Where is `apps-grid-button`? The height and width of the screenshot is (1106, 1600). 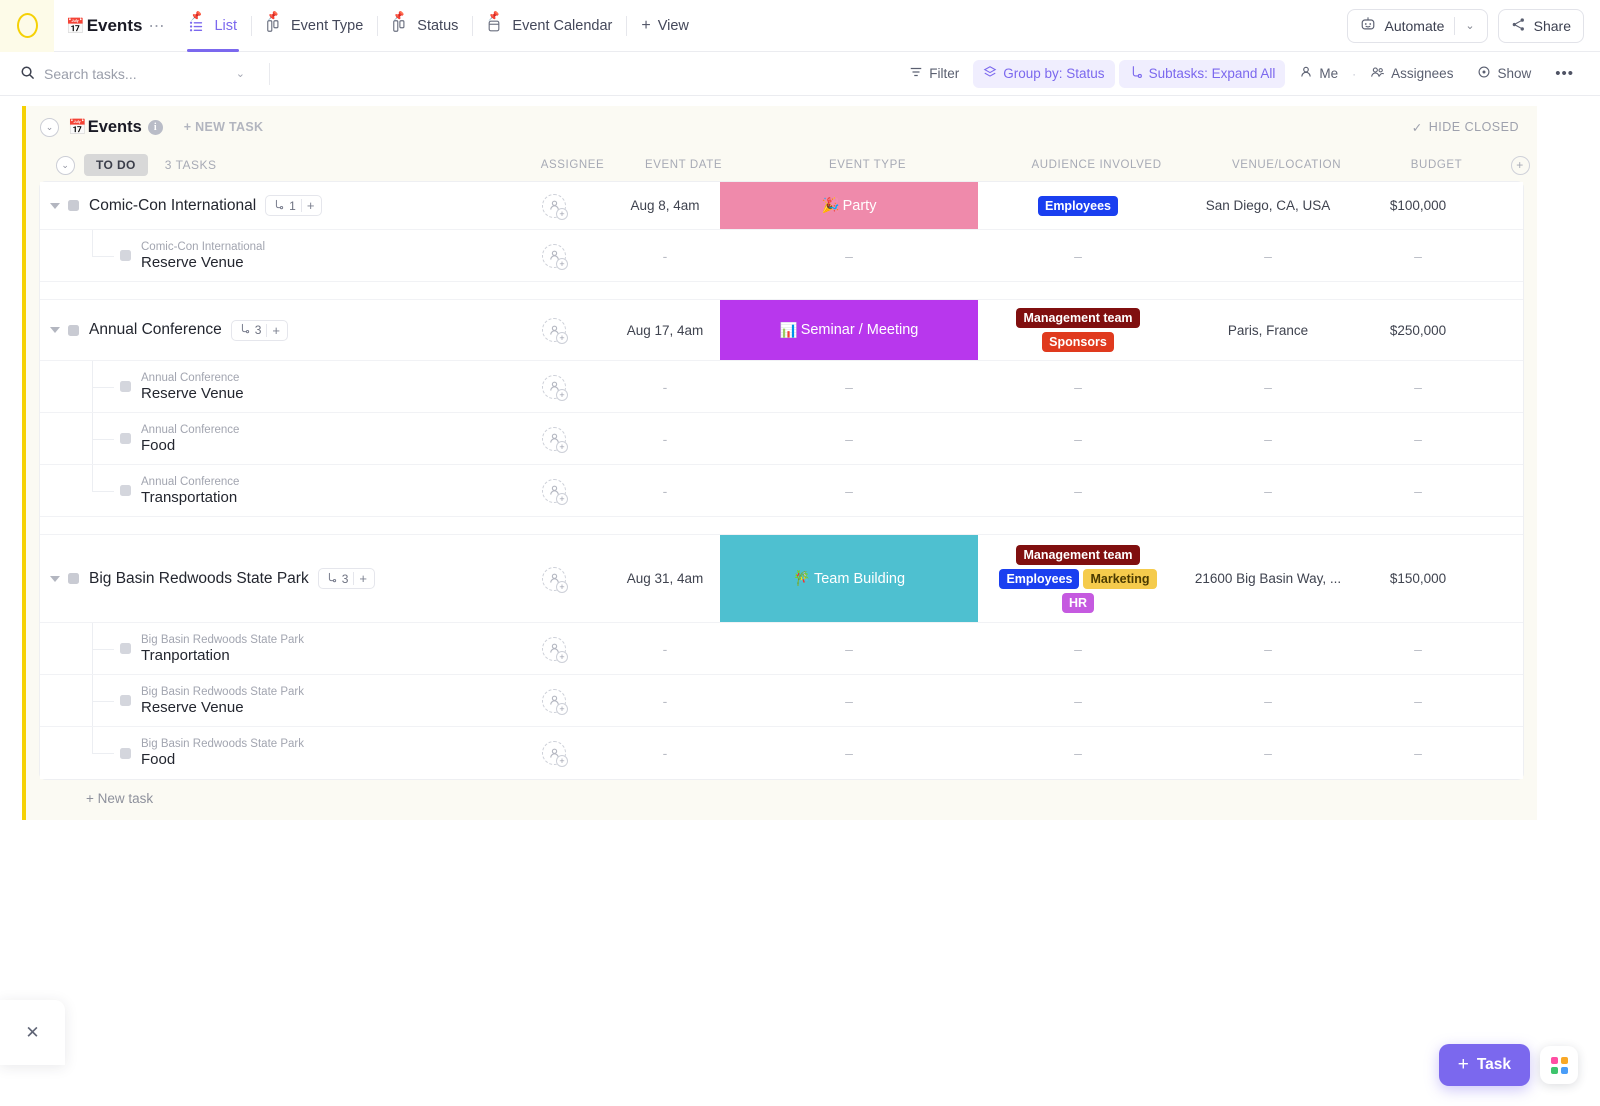 apps-grid-button is located at coordinates (1559, 1065).